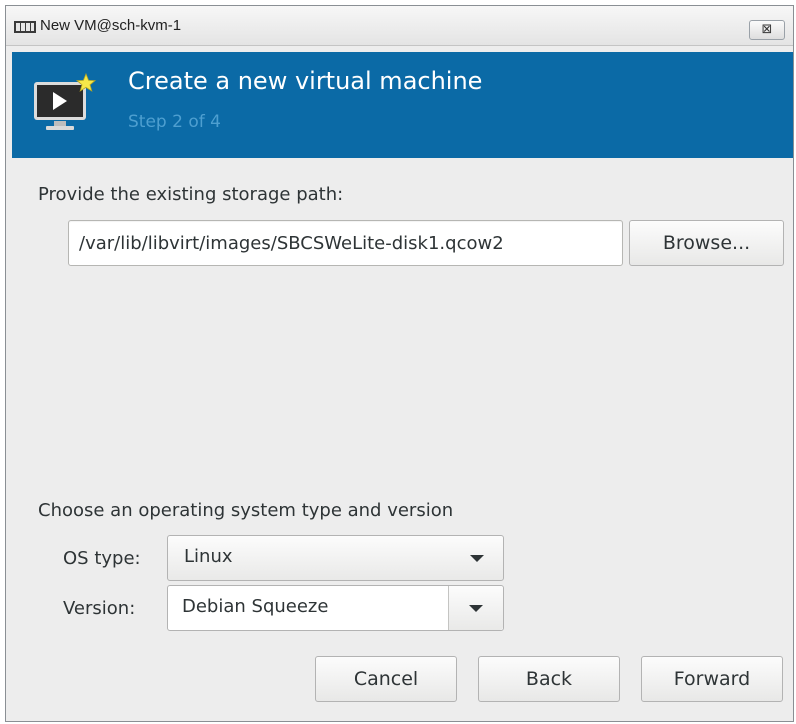 The width and height of the screenshot is (796, 724). I want to click on os-type-select: Linux, so click(335, 558).